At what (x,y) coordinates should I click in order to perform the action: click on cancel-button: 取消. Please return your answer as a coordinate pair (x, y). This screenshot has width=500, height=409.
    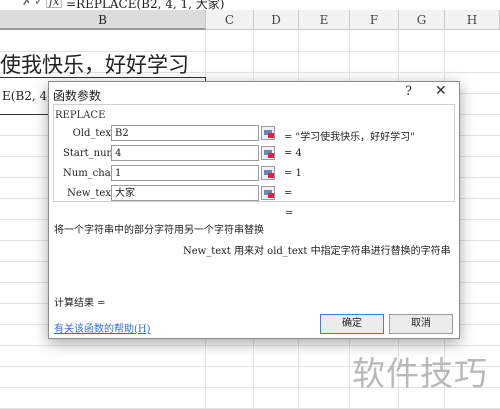
    Looking at the image, I should click on (421, 324).